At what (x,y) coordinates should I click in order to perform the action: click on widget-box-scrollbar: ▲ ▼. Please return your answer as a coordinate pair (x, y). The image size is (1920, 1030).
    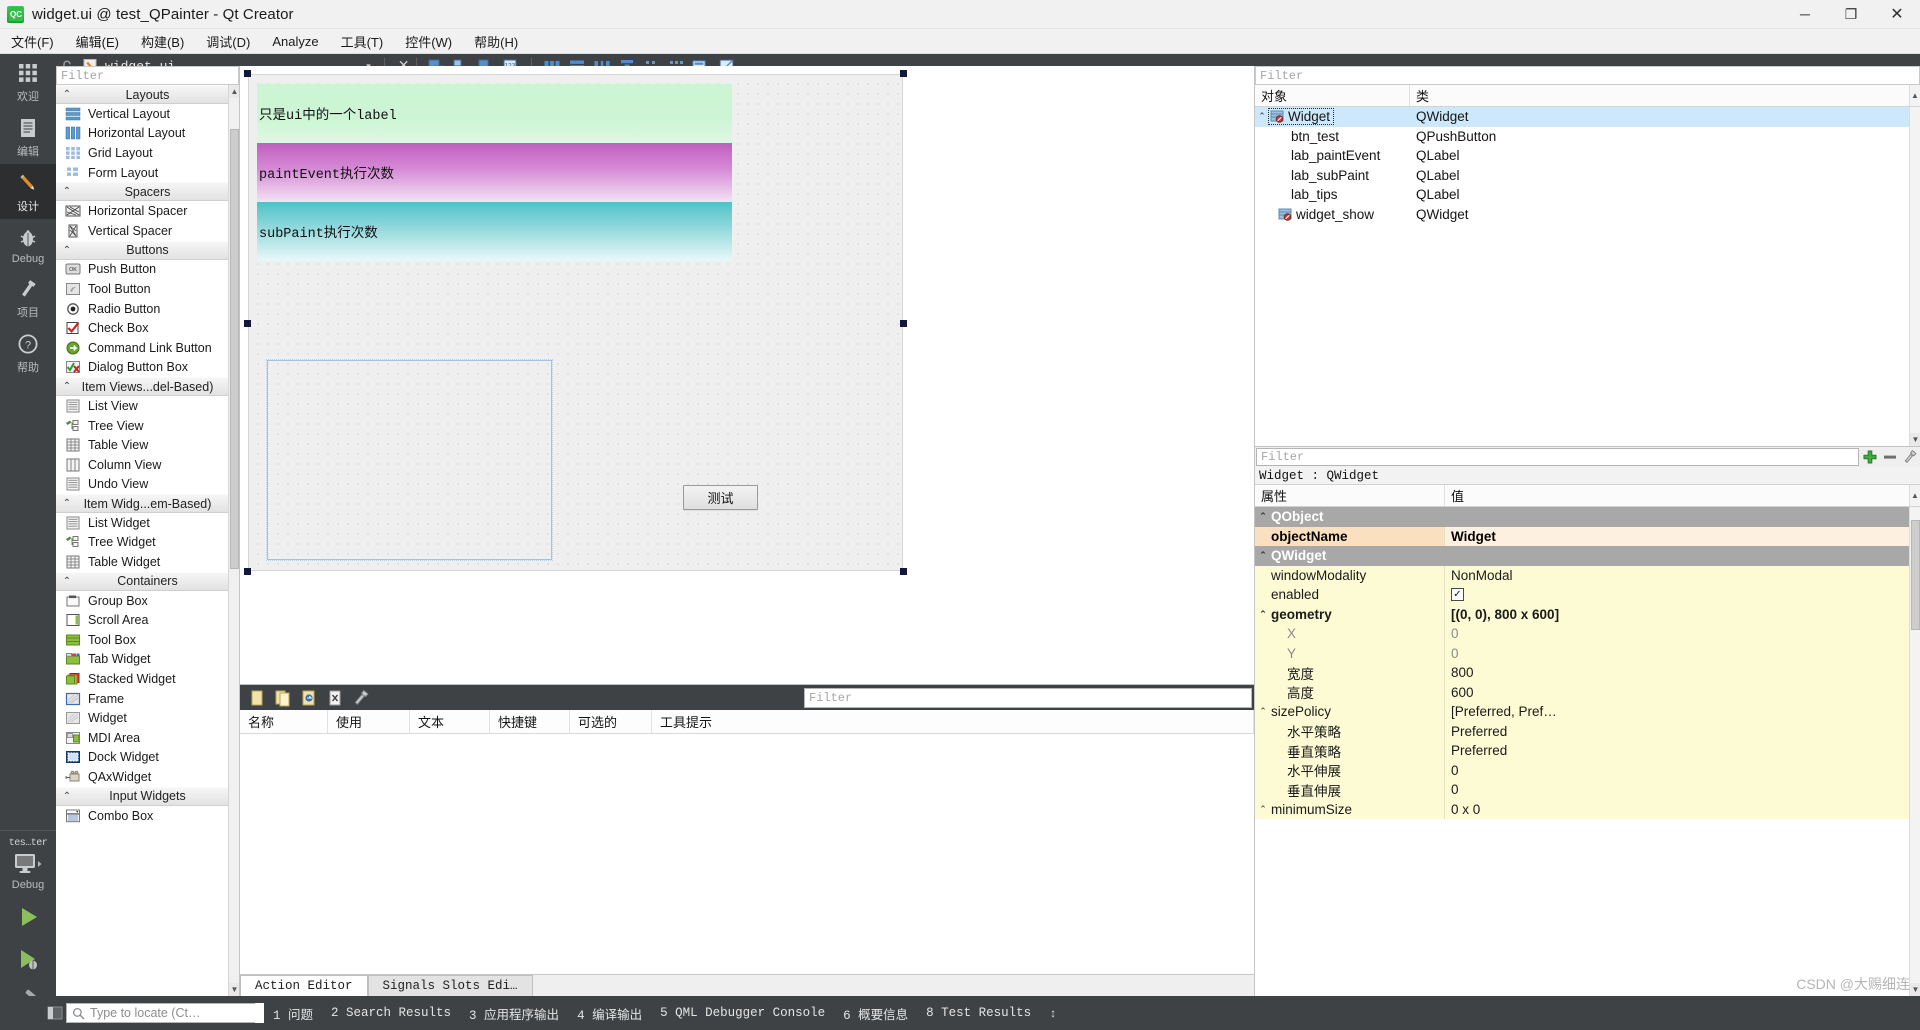
    Looking at the image, I should click on (233, 540).